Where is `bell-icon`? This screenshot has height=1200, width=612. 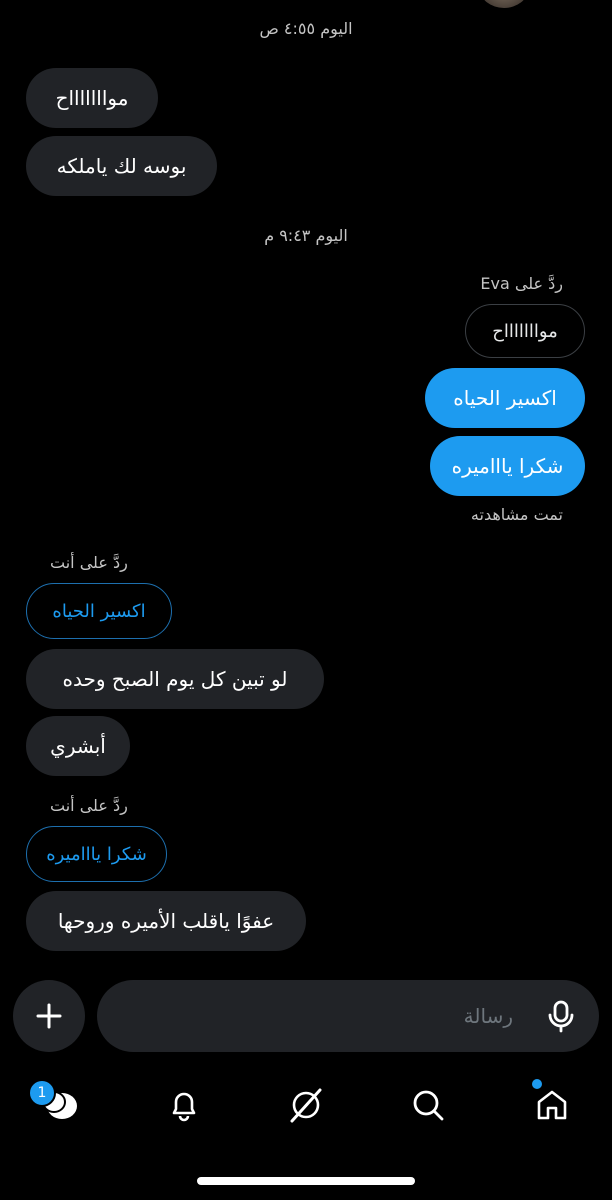 bell-icon is located at coordinates (184, 1107).